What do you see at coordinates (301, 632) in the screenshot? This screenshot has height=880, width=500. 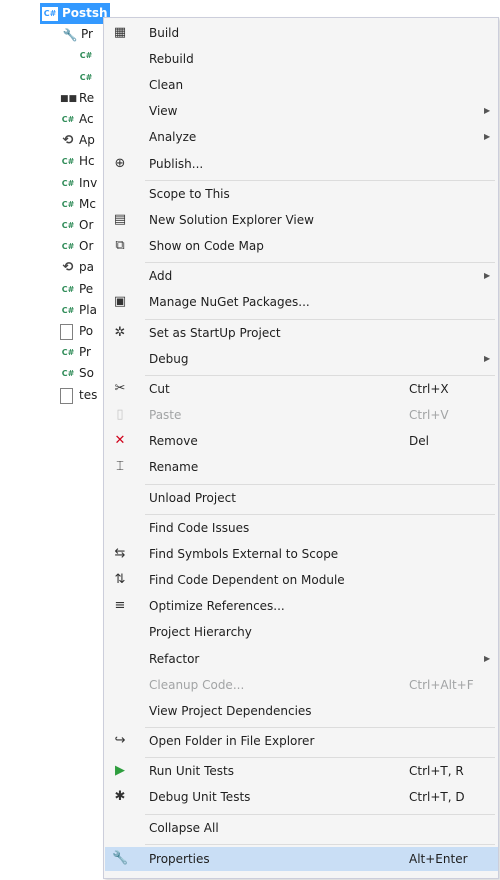 I see `menu-item-project-hierarchy: Project Hierarchy` at bounding box center [301, 632].